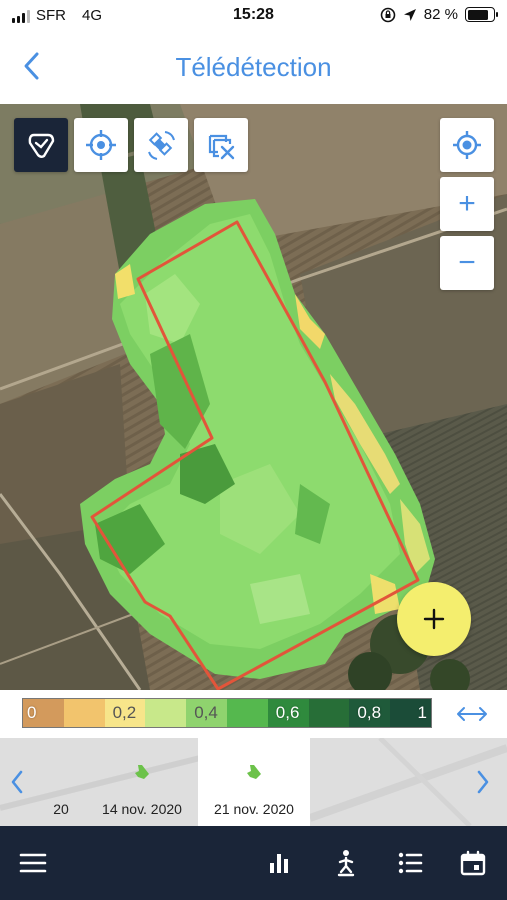  I want to click on bar-chart-icon, so click(279, 863).